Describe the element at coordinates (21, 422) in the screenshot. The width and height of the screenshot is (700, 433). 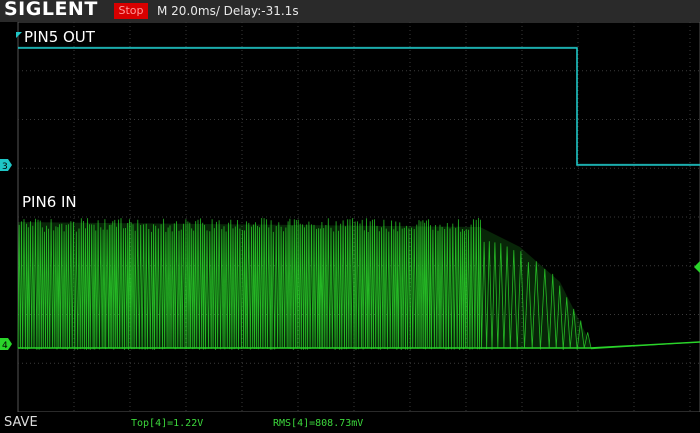
I see `save-softkey: SAVE` at that location.